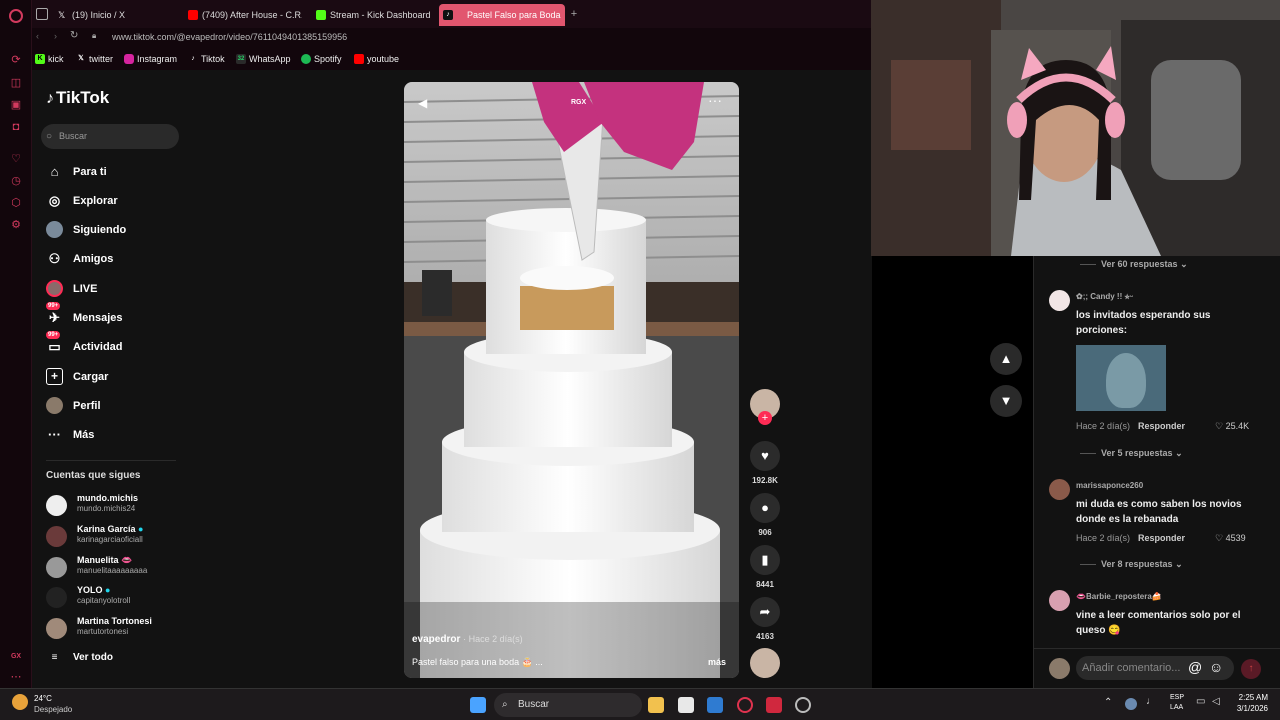 The height and width of the screenshot is (720, 1280). Describe the element at coordinates (374, 15) in the screenshot. I see `tab-kick: Stream - Kick Dashboard` at that location.